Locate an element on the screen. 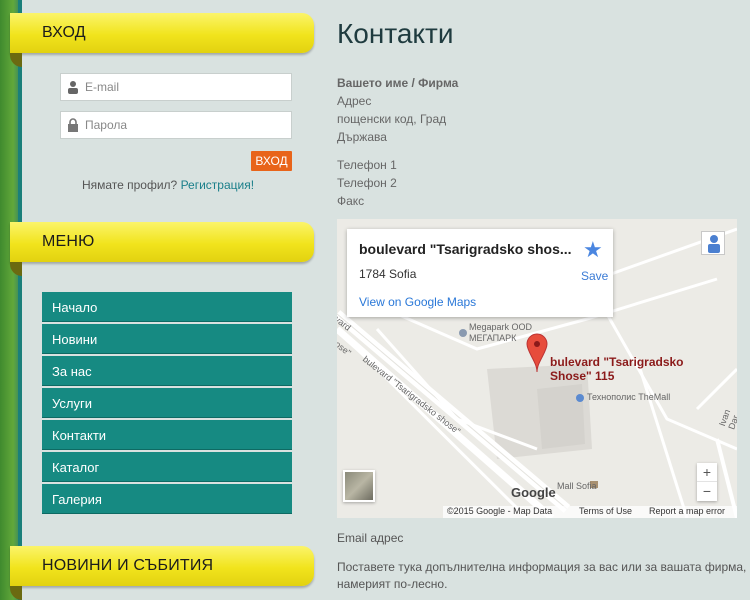 This screenshot has height=600, width=750. company-name: Вашето име / Фирма is located at coordinates (398, 83).